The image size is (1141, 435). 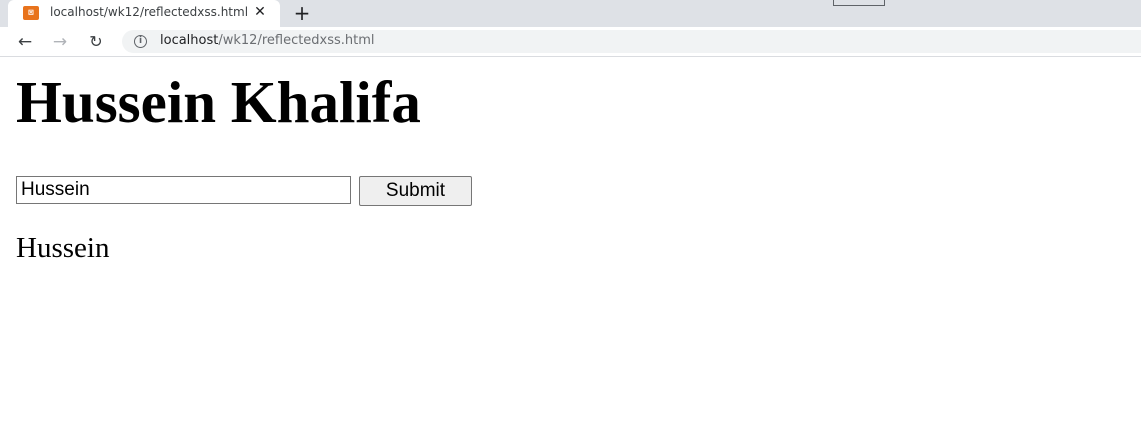 What do you see at coordinates (25, 42) in the screenshot?
I see `back-arrow-icon: ←` at bounding box center [25, 42].